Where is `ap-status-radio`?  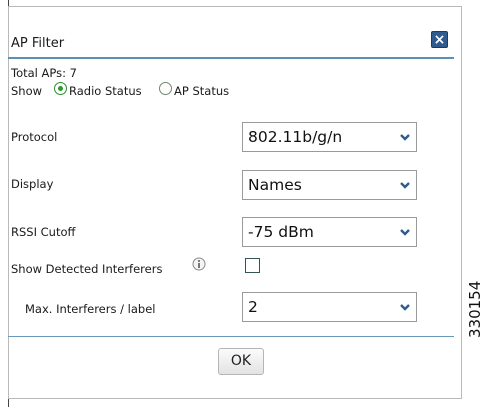
ap-status-radio is located at coordinates (165, 88).